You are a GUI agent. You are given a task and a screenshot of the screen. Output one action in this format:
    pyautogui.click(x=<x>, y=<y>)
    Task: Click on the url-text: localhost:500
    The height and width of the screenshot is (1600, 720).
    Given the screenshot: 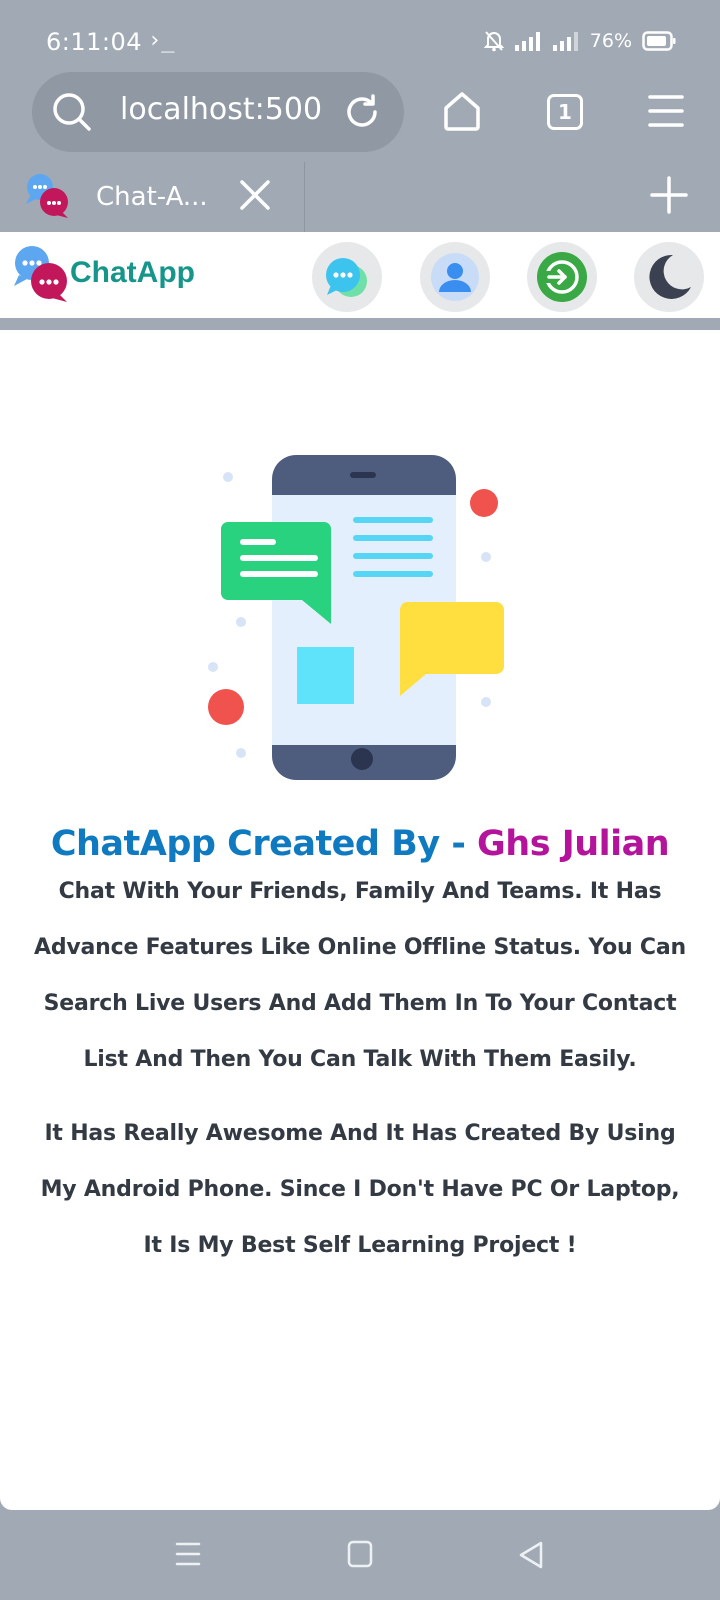 What is the action you would take?
    pyautogui.click(x=231, y=109)
    